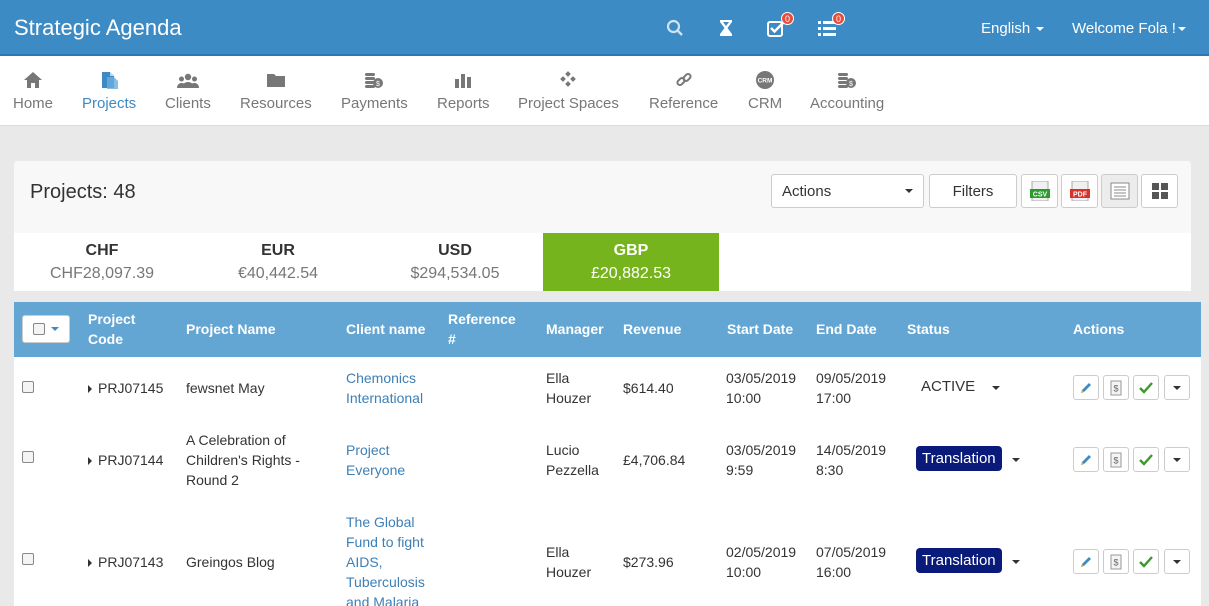  I want to click on check-icon, so click(1146, 387).